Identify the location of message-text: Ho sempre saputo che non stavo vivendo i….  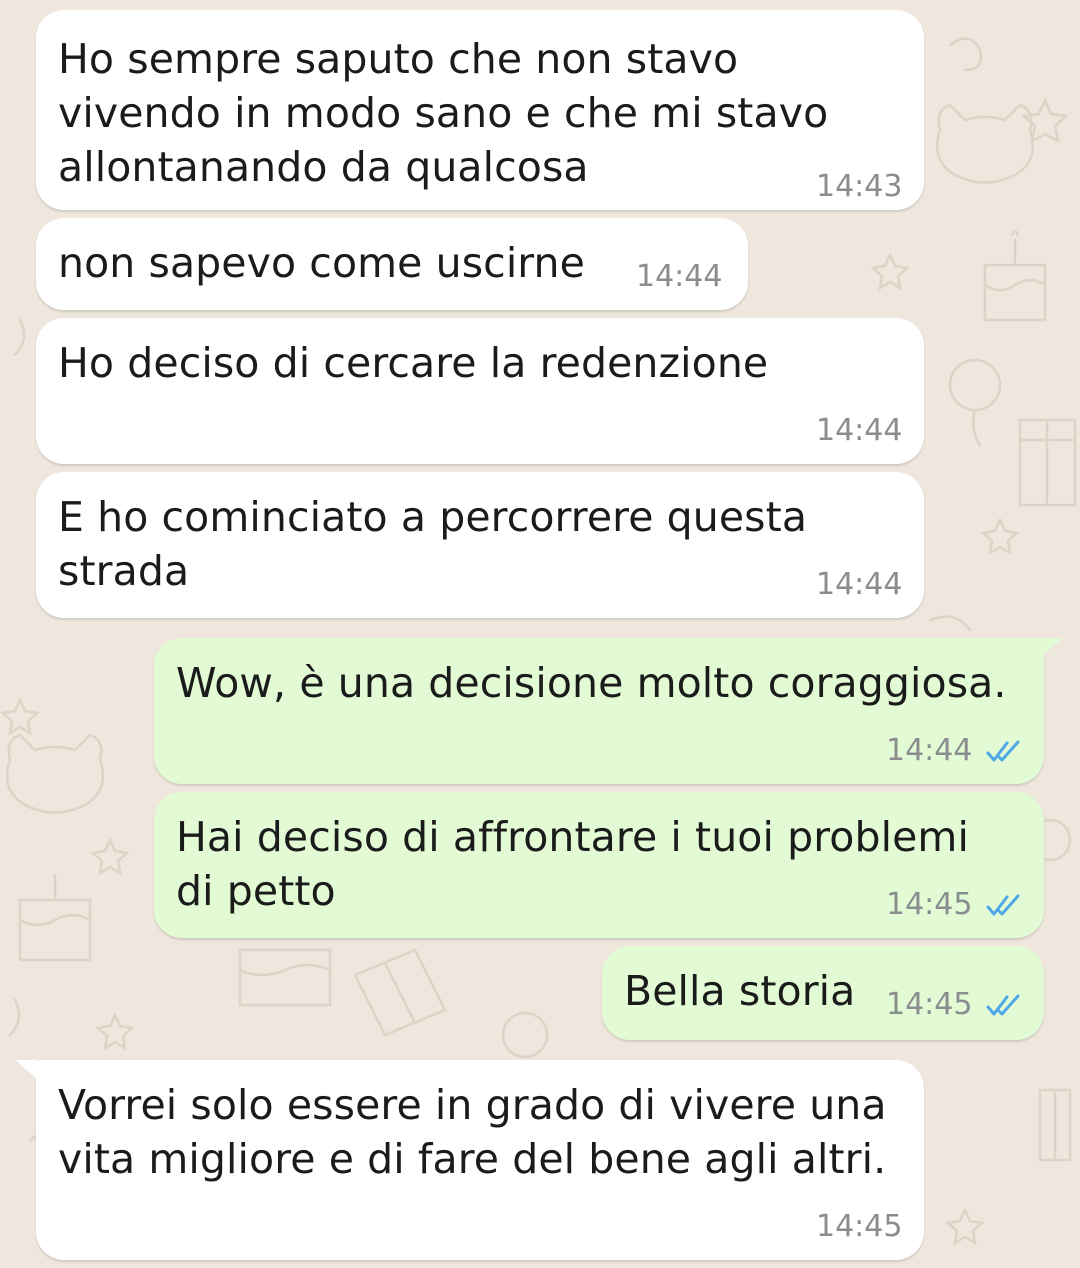
(443, 113).